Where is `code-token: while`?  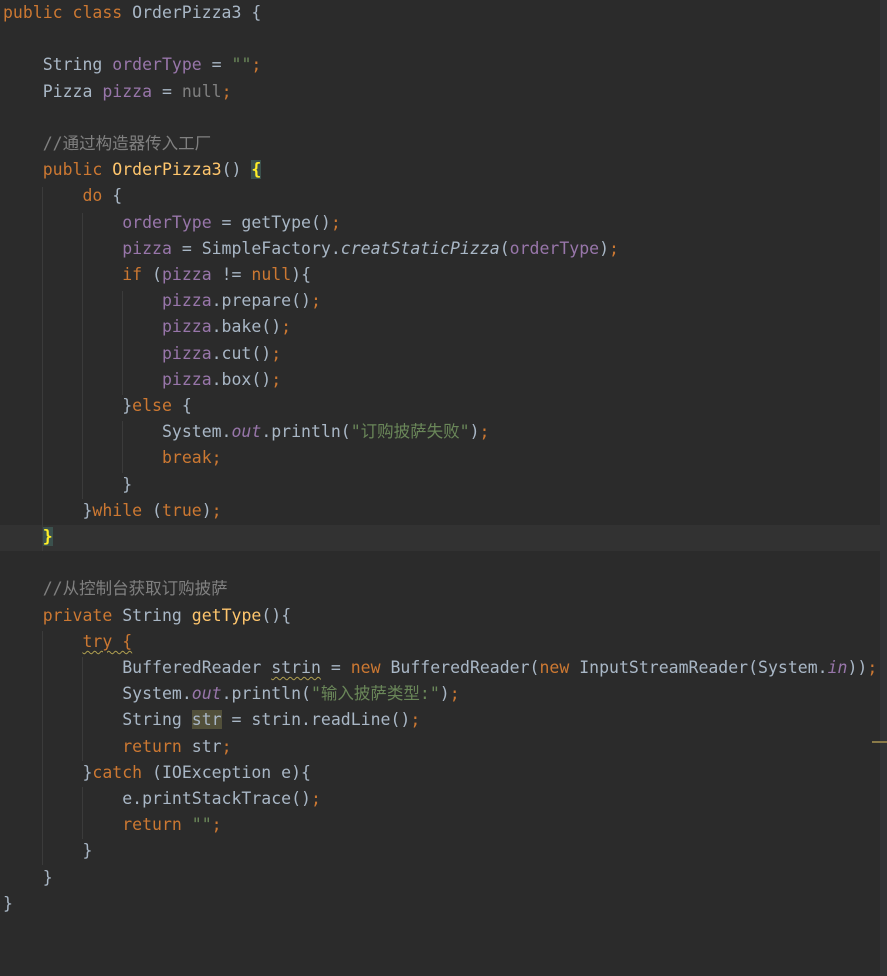
code-token: while is located at coordinates (122, 510).